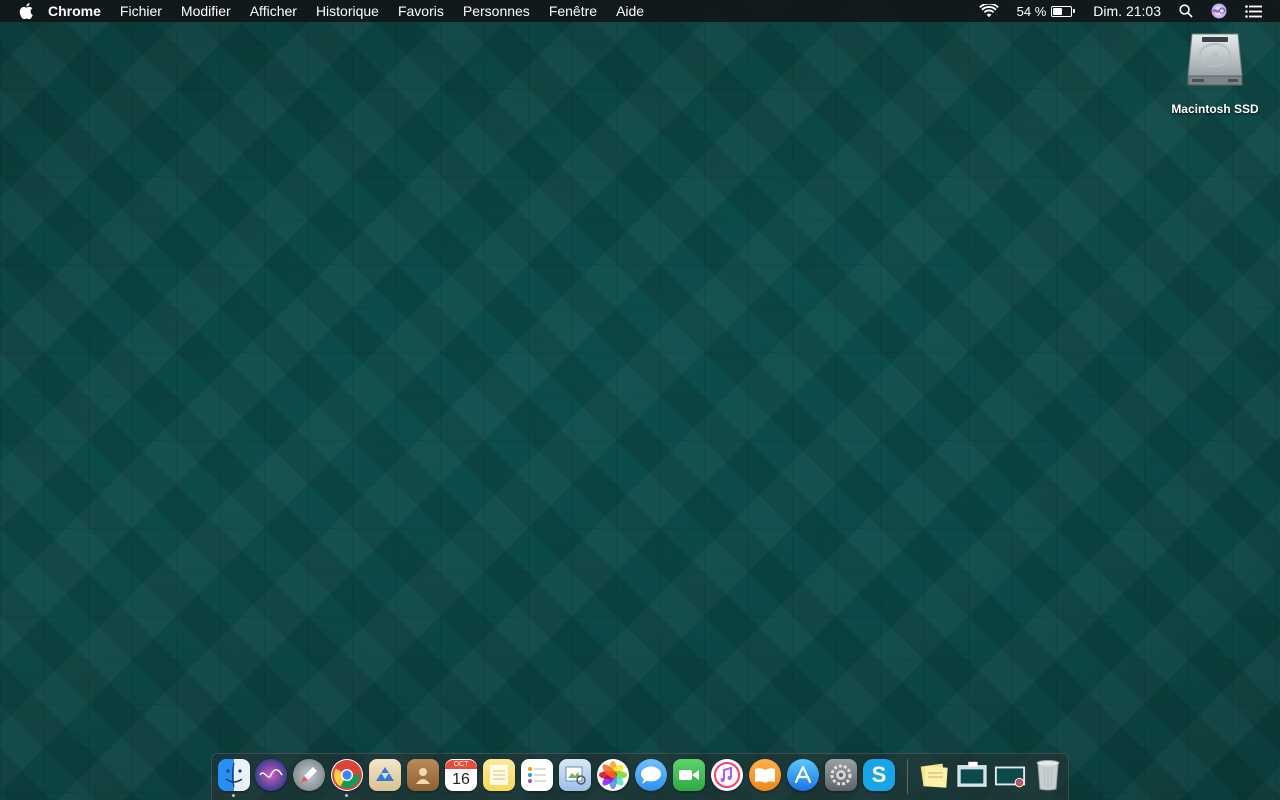 The height and width of the screenshot is (800, 1280). What do you see at coordinates (1219, 11) in the screenshot?
I see `siri-icon` at bounding box center [1219, 11].